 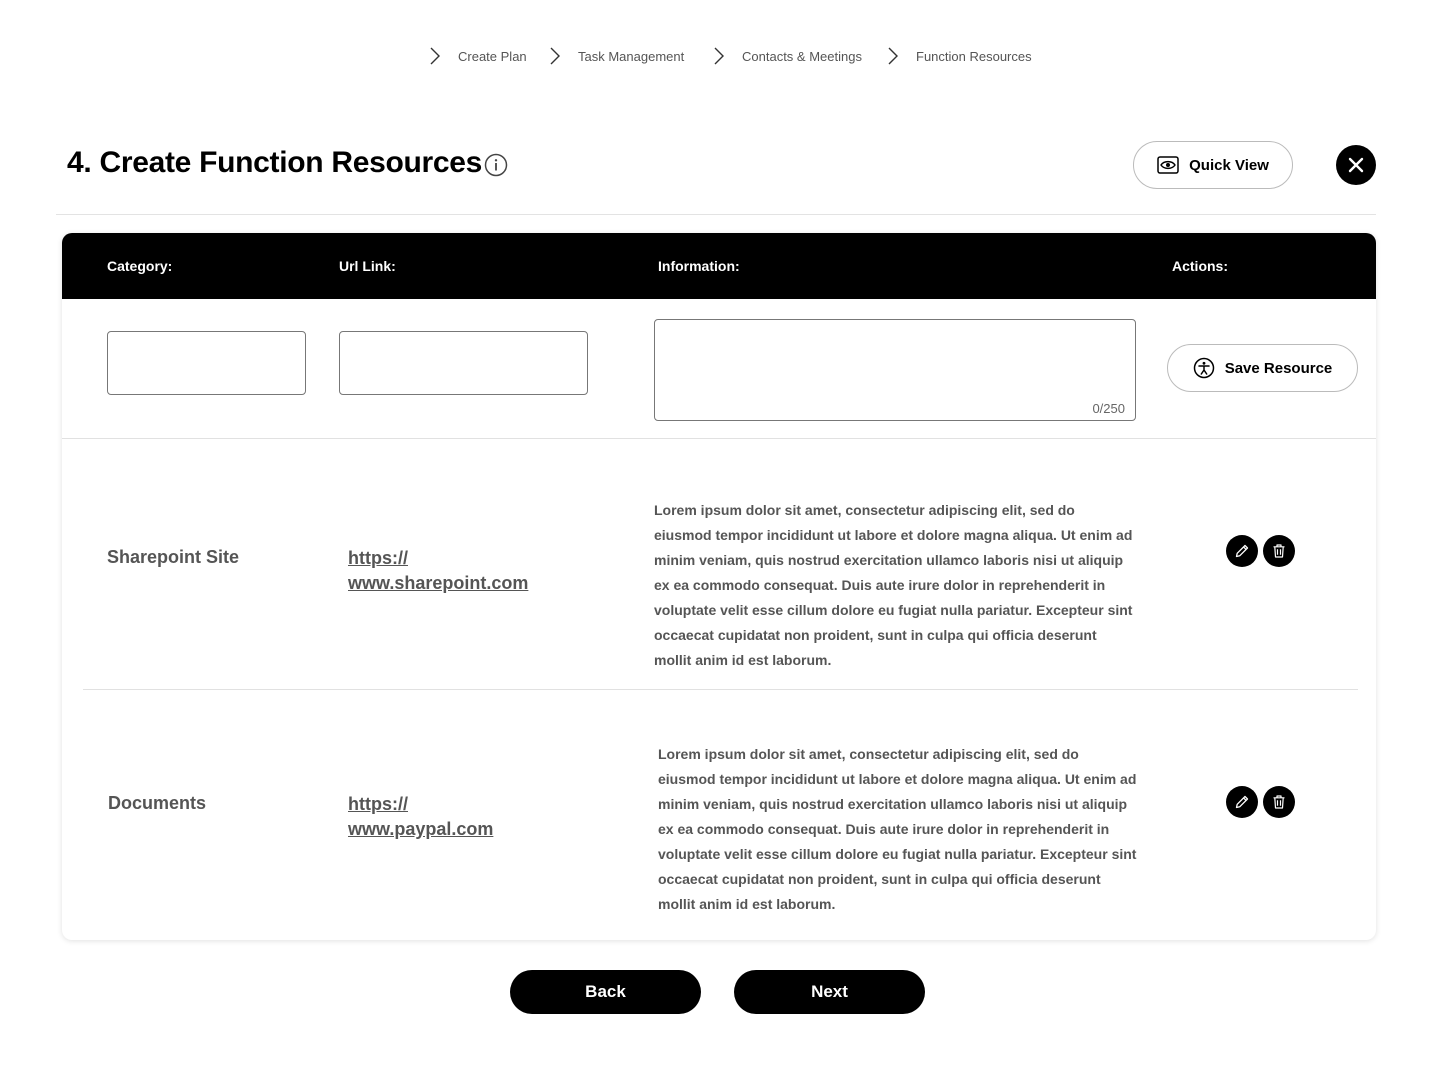 I want to click on category-input, so click(x=206, y=363).